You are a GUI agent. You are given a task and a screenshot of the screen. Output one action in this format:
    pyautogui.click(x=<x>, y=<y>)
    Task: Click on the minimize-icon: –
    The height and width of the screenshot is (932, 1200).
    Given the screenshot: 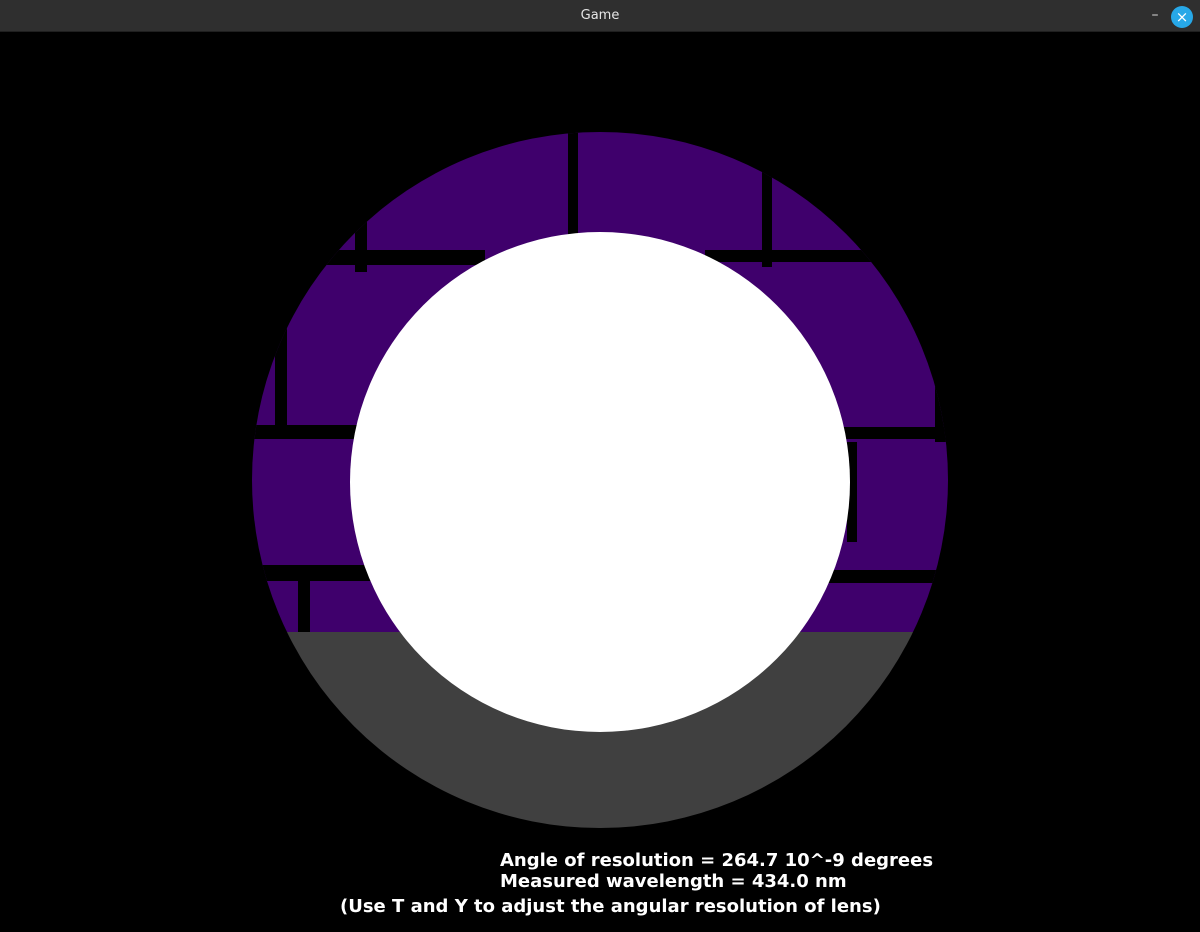 What is the action you would take?
    pyautogui.click(x=1155, y=15)
    